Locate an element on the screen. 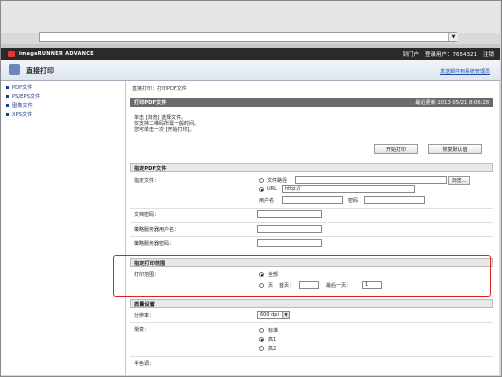 The height and width of the screenshot is (377, 502). password-label: 密码 is located at coordinates (353, 201).